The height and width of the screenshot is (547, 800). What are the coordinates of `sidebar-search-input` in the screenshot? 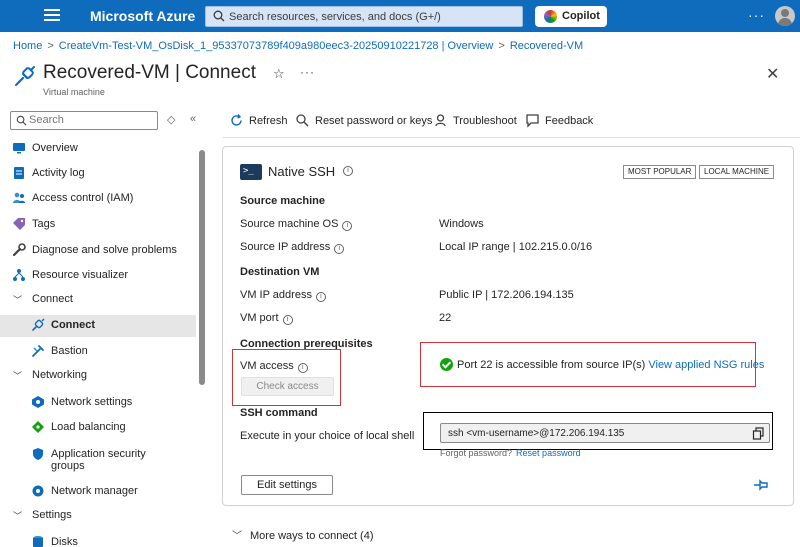 It's located at (89, 120).